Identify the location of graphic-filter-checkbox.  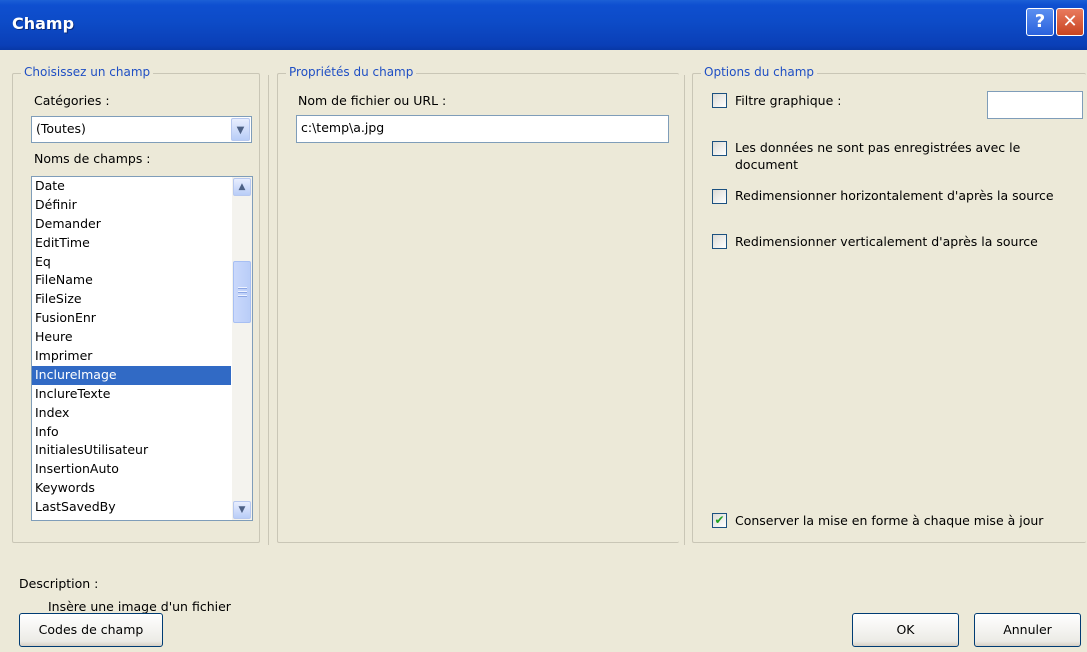
(719, 100).